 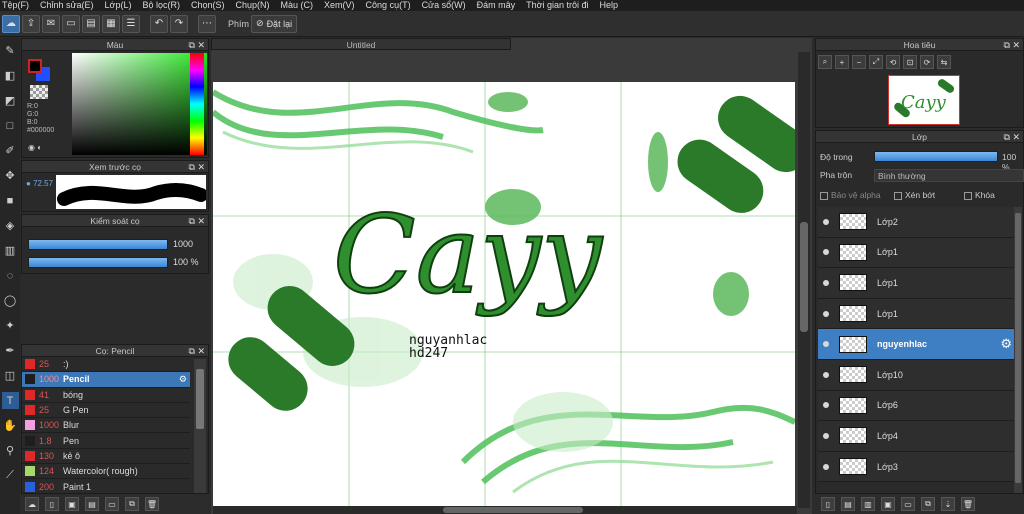 What do you see at coordinates (916, 436) in the screenshot?
I see `layer-row: Lớp4` at bounding box center [916, 436].